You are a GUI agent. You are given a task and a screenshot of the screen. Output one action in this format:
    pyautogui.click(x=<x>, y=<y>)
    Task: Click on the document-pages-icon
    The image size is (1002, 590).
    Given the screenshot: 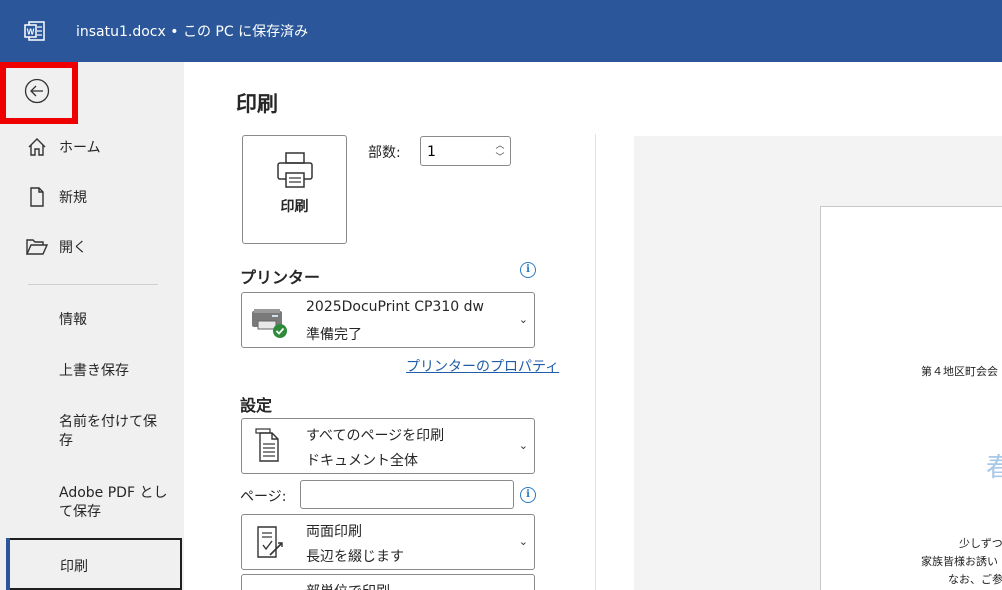 What is the action you would take?
    pyautogui.click(x=267, y=445)
    